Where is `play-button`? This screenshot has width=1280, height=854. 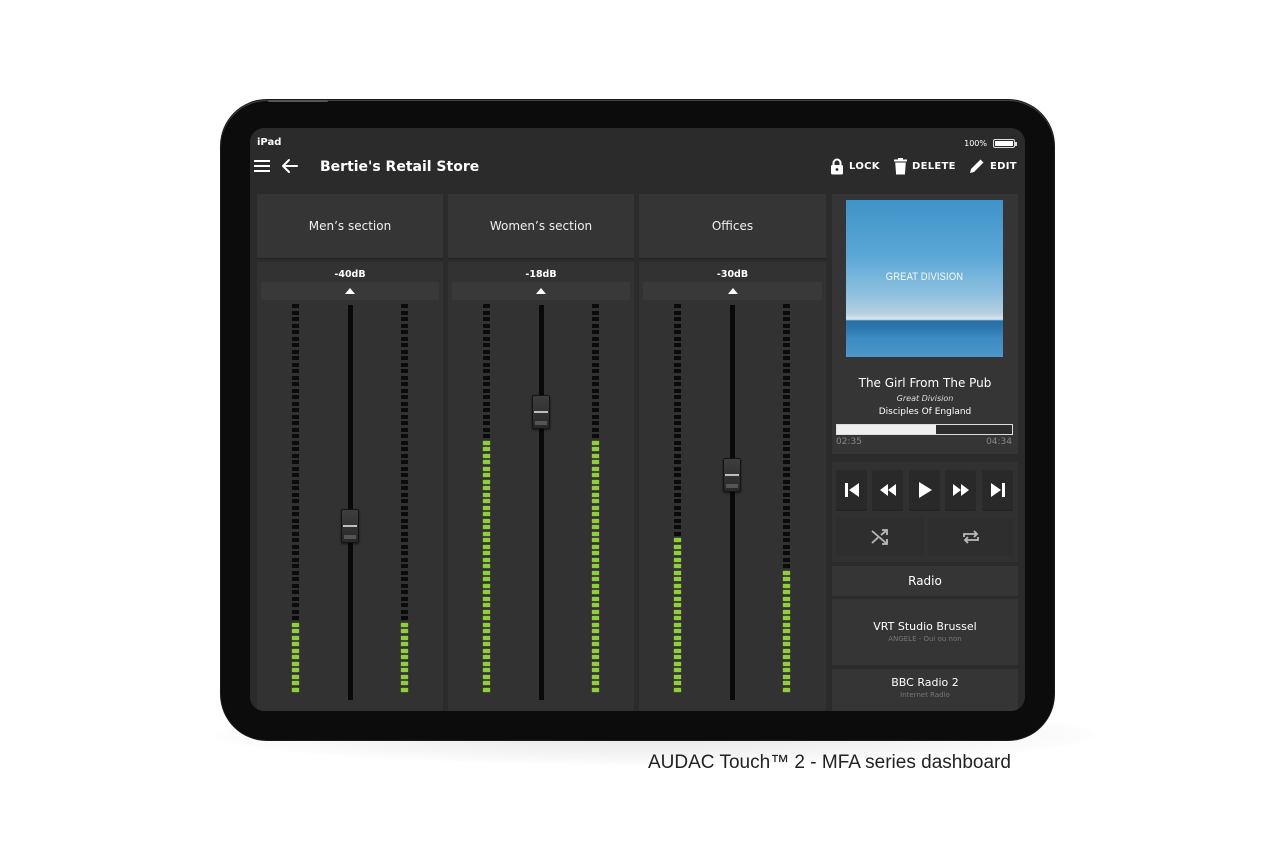
play-button is located at coordinates (924, 490).